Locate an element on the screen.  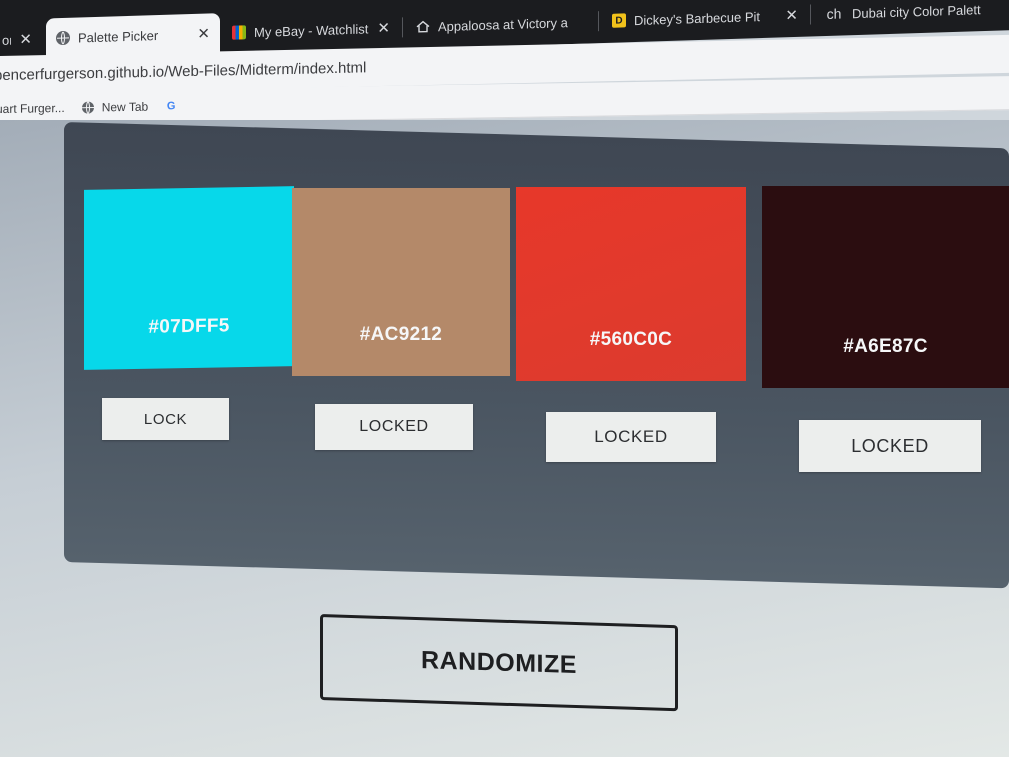
google-icon: G is located at coordinates (171, 105).